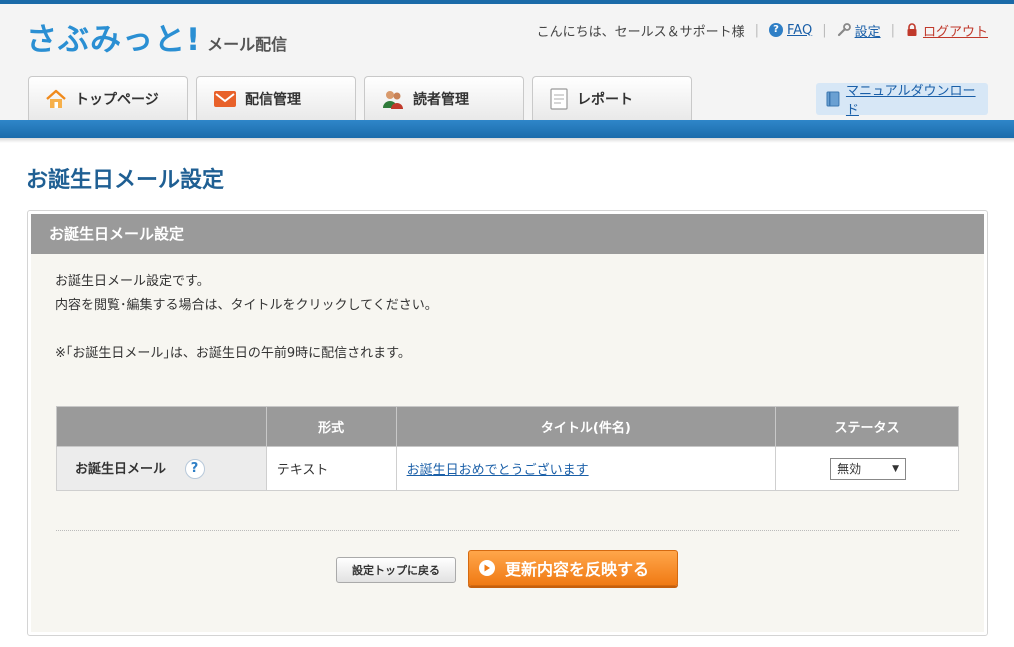 This screenshot has height=647, width=1014. Describe the element at coordinates (487, 568) in the screenshot. I see `play-icon` at that location.